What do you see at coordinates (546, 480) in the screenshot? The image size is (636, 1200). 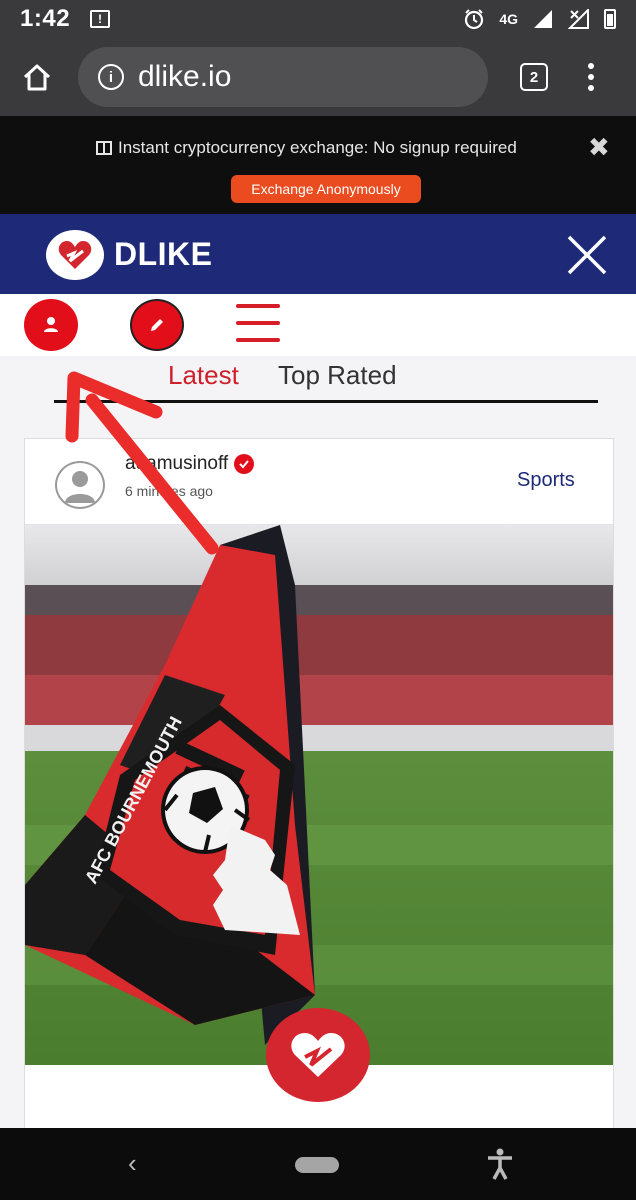 I see `post-category: Sports` at bounding box center [546, 480].